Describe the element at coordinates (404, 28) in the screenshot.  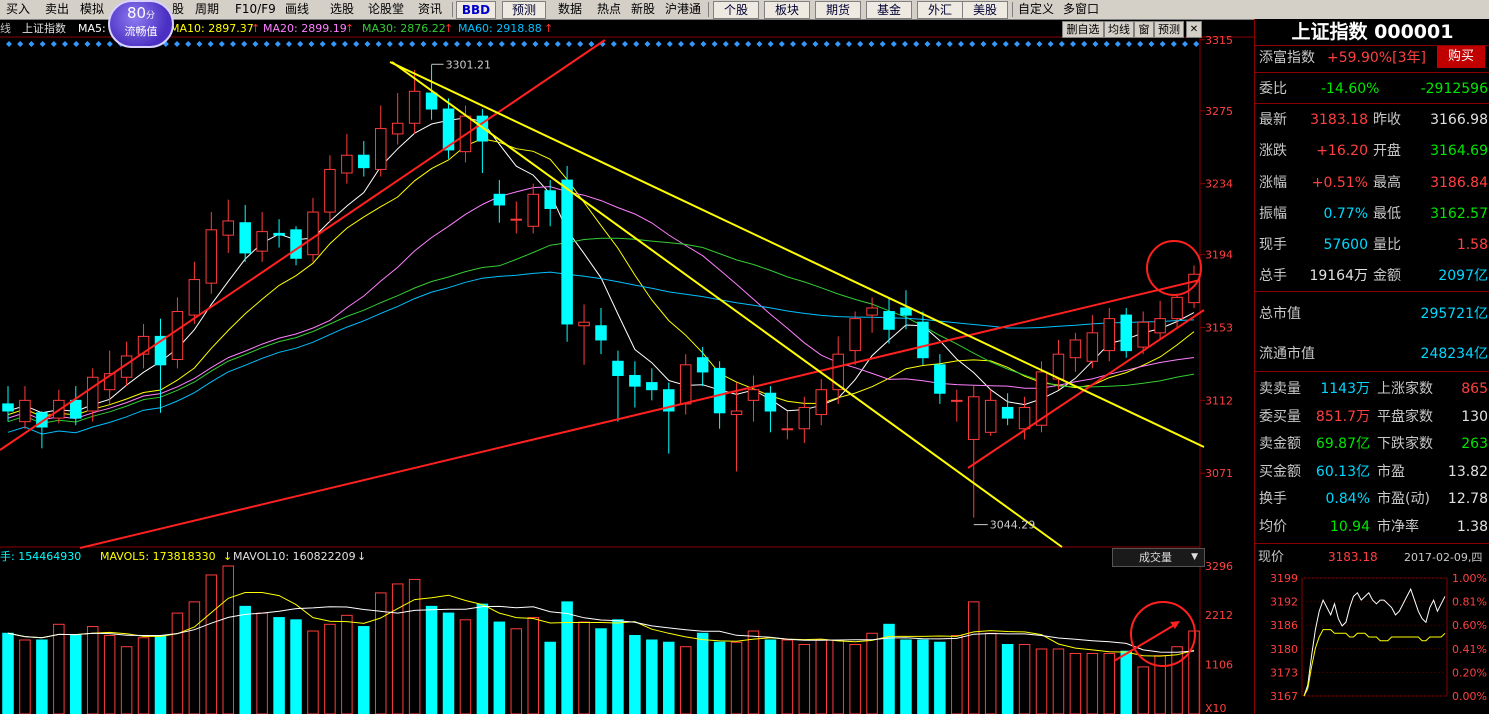
I see `ma30-label: MA30: 2876.22` at that location.